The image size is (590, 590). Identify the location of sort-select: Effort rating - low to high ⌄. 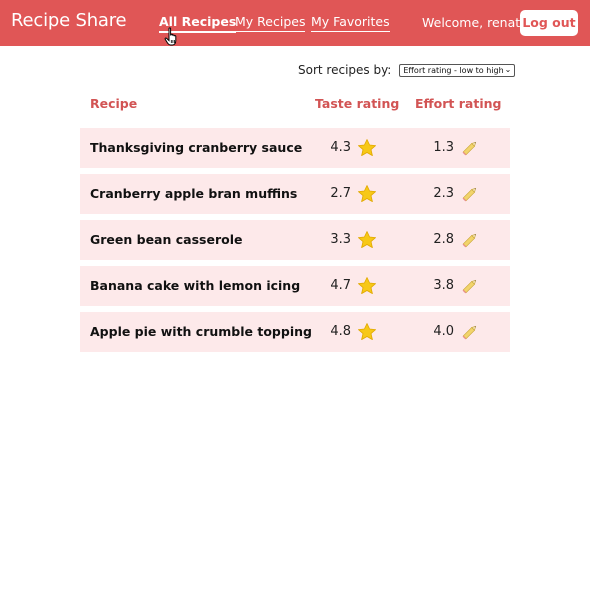
(457, 70).